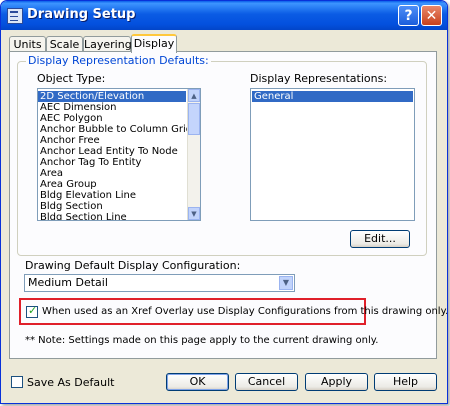 The width and height of the screenshot is (450, 406). Describe the element at coordinates (15, 16) in the screenshot. I see `drawing-setup-icon` at that location.